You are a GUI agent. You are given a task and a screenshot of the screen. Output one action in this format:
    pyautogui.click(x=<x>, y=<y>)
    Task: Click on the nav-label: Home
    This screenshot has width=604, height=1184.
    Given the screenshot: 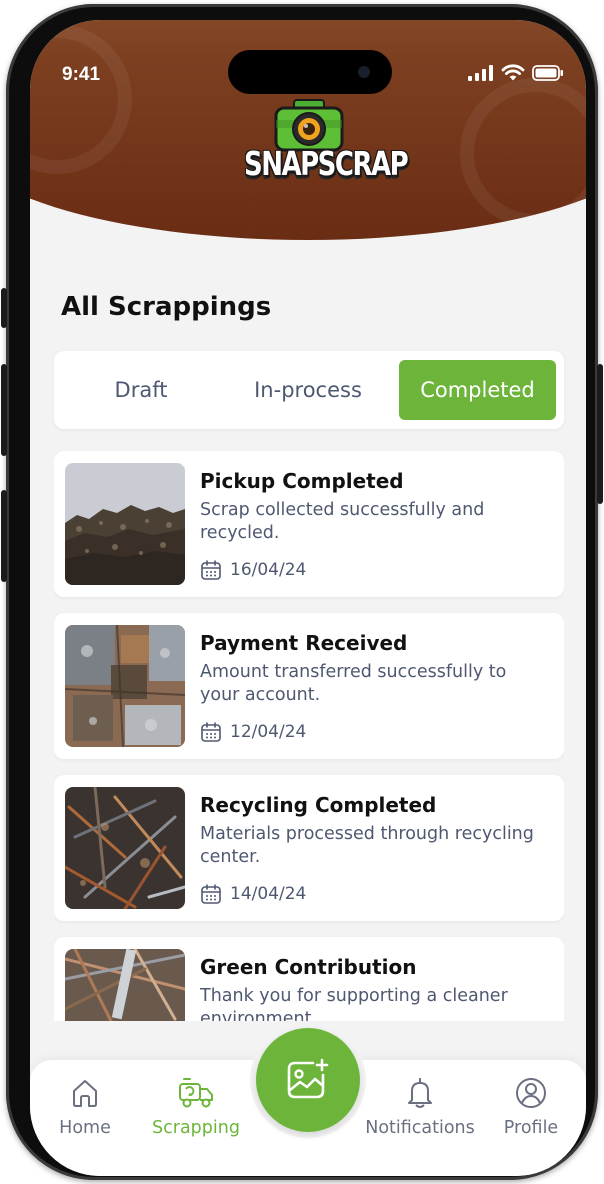 What is the action you would take?
    pyautogui.click(x=85, y=1128)
    